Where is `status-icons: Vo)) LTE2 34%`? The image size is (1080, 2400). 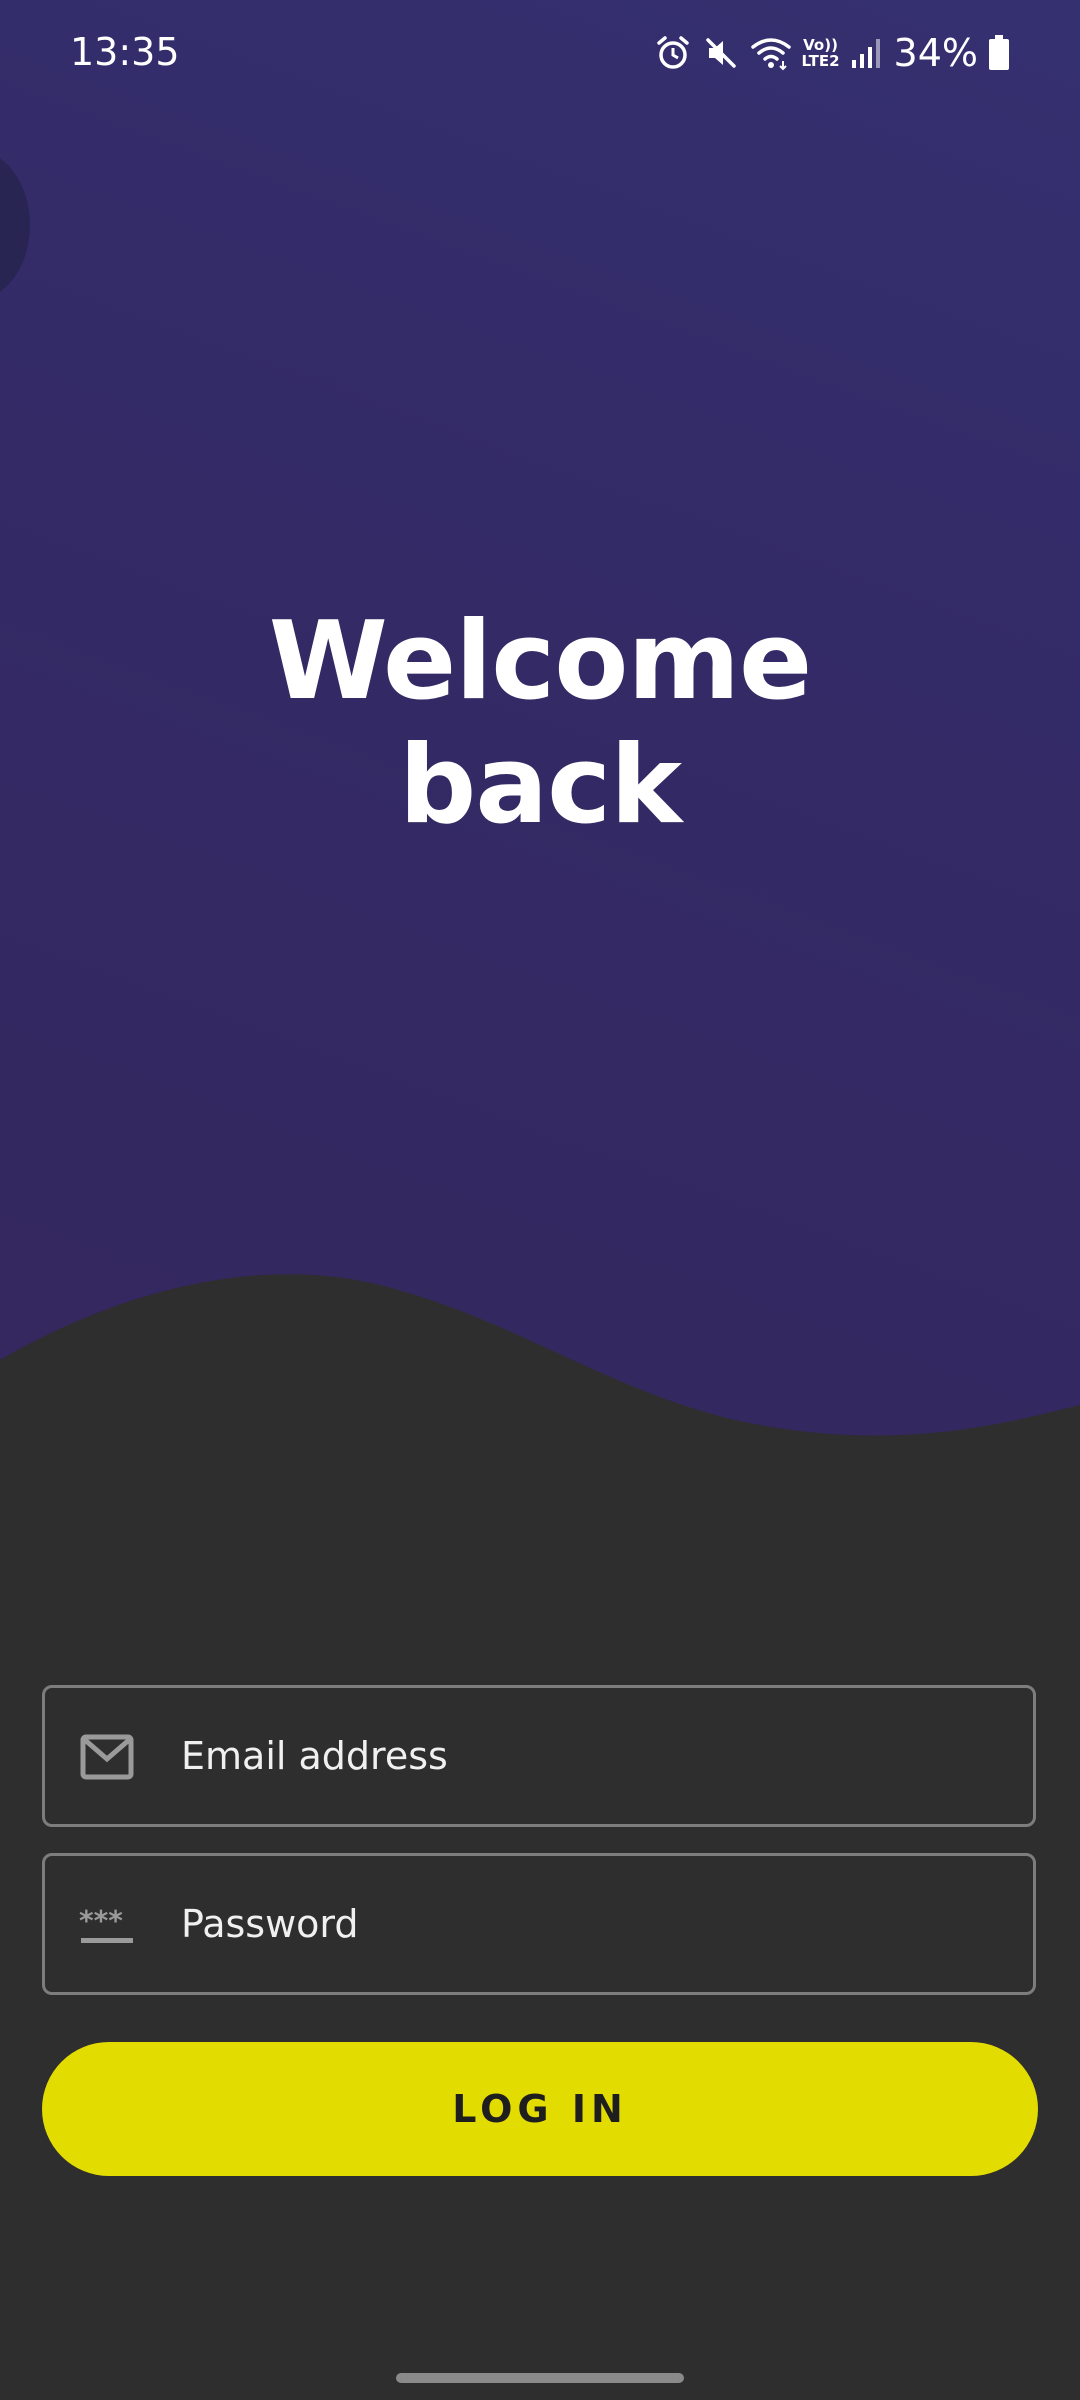 status-icons: Vo)) LTE2 34% is located at coordinates (832, 53).